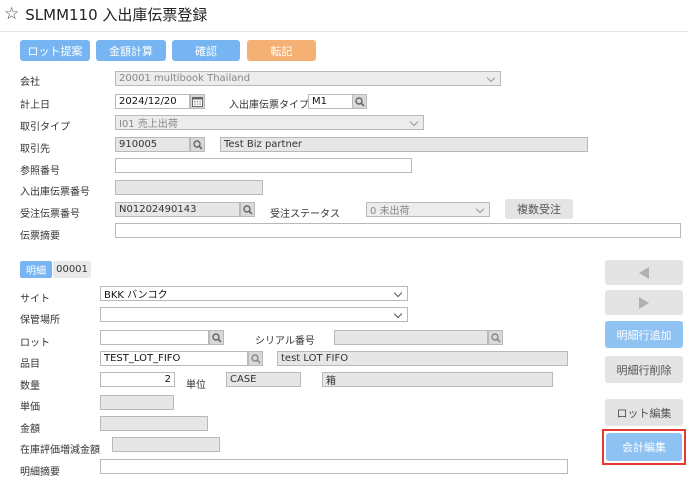 The width and height of the screenshot is (688, 480). Describe the element at coordinates (263, 165) in the screenshot. I see `reference-no-input` at that location.